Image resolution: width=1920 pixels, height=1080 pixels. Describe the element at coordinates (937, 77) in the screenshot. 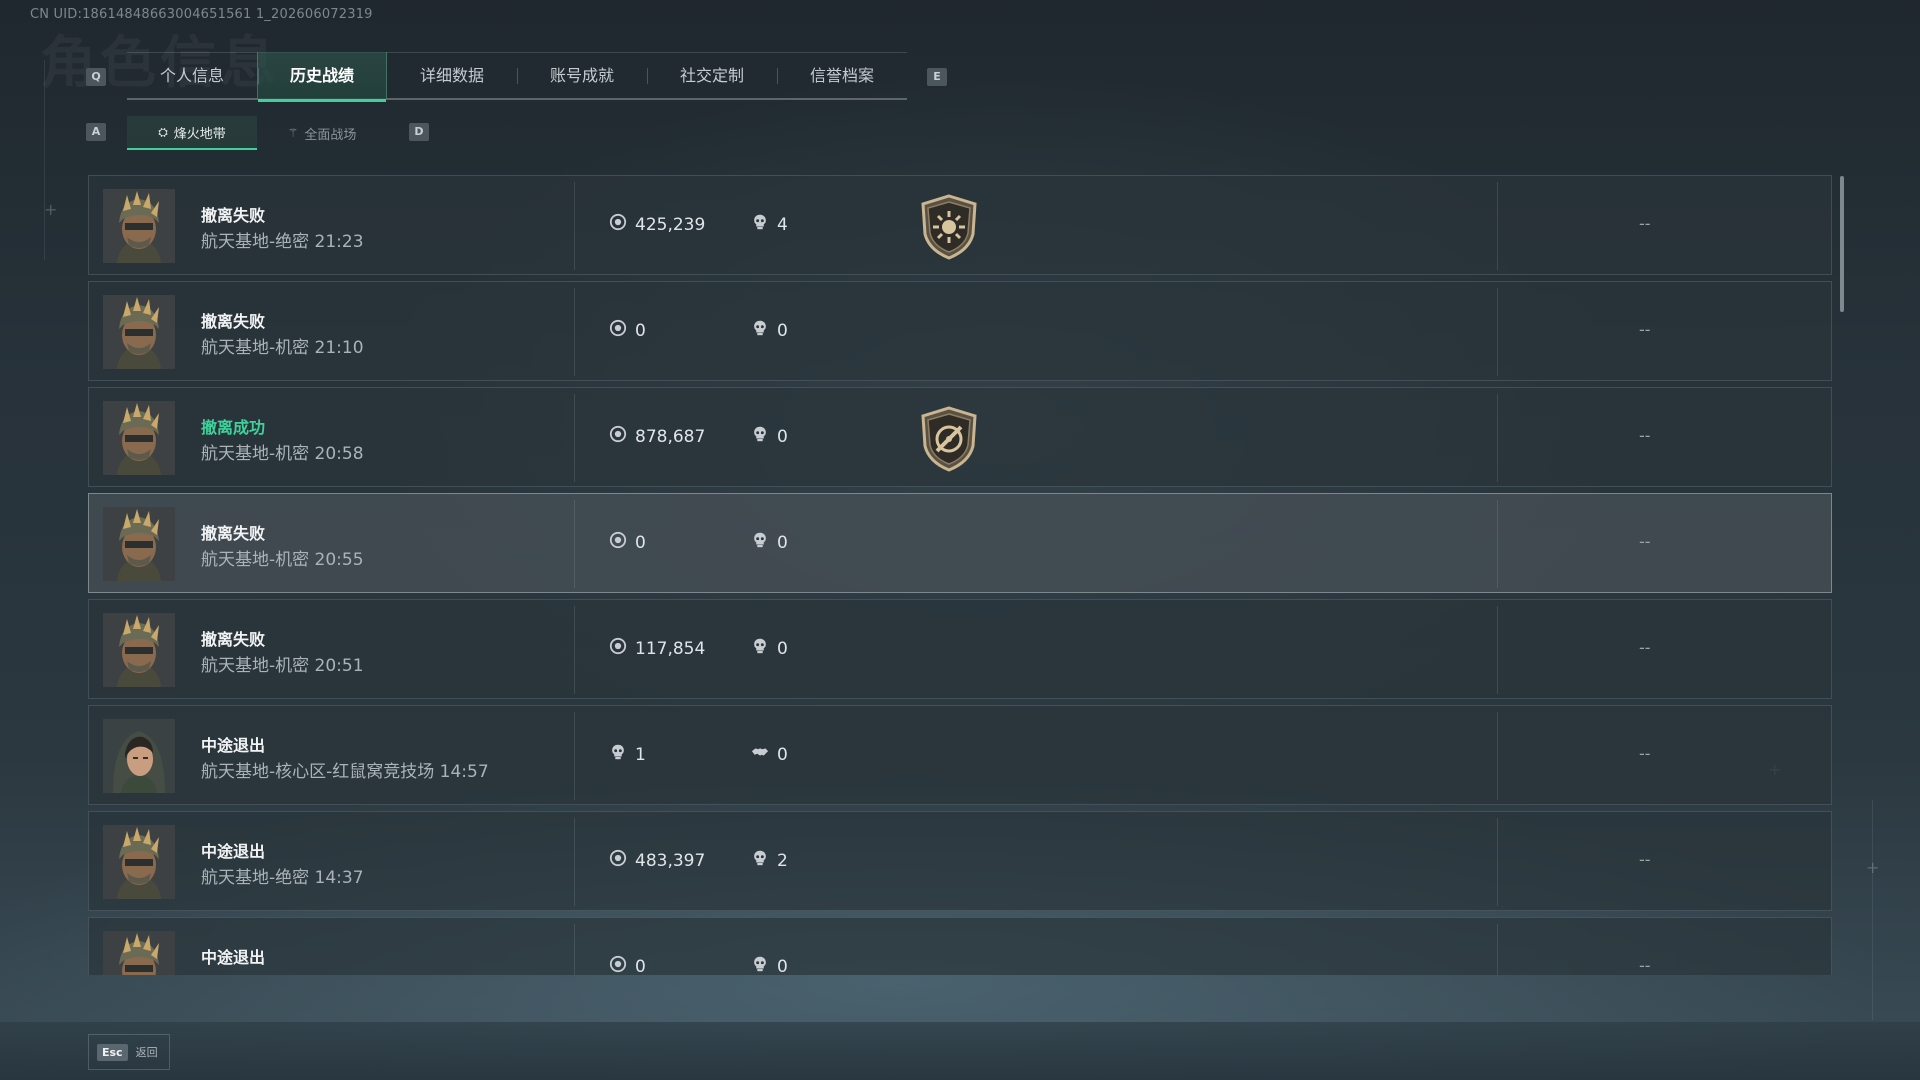

I see `next-tab-key: E` at that location.